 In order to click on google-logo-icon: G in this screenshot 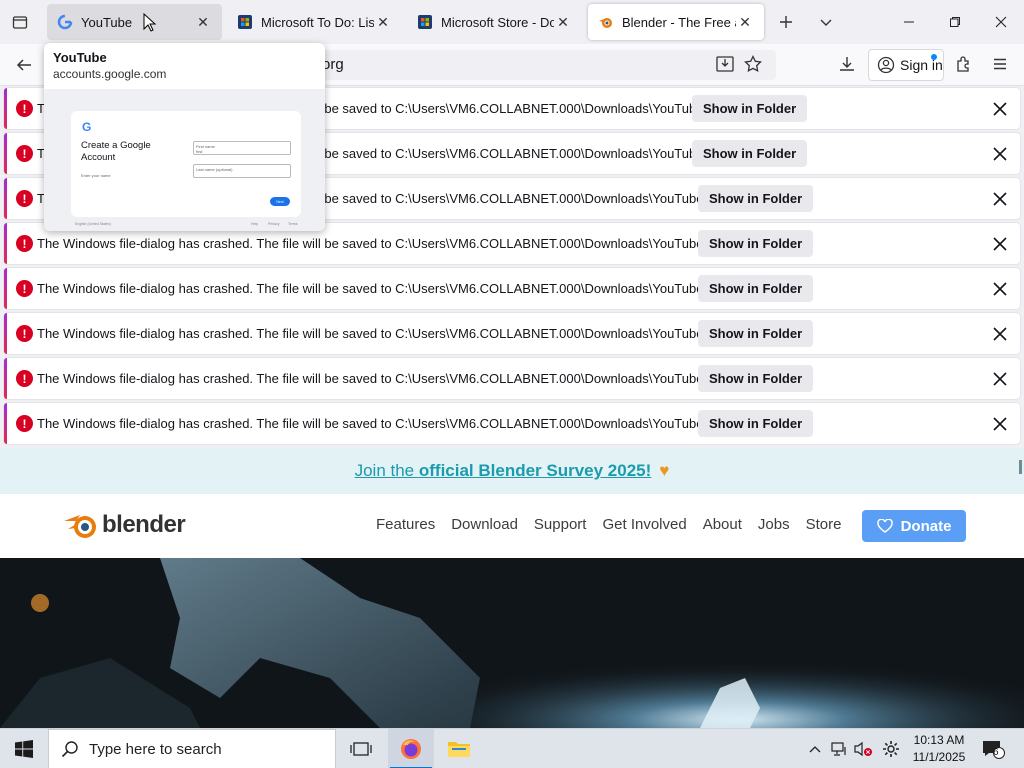, I will do `click(87, 127)`.